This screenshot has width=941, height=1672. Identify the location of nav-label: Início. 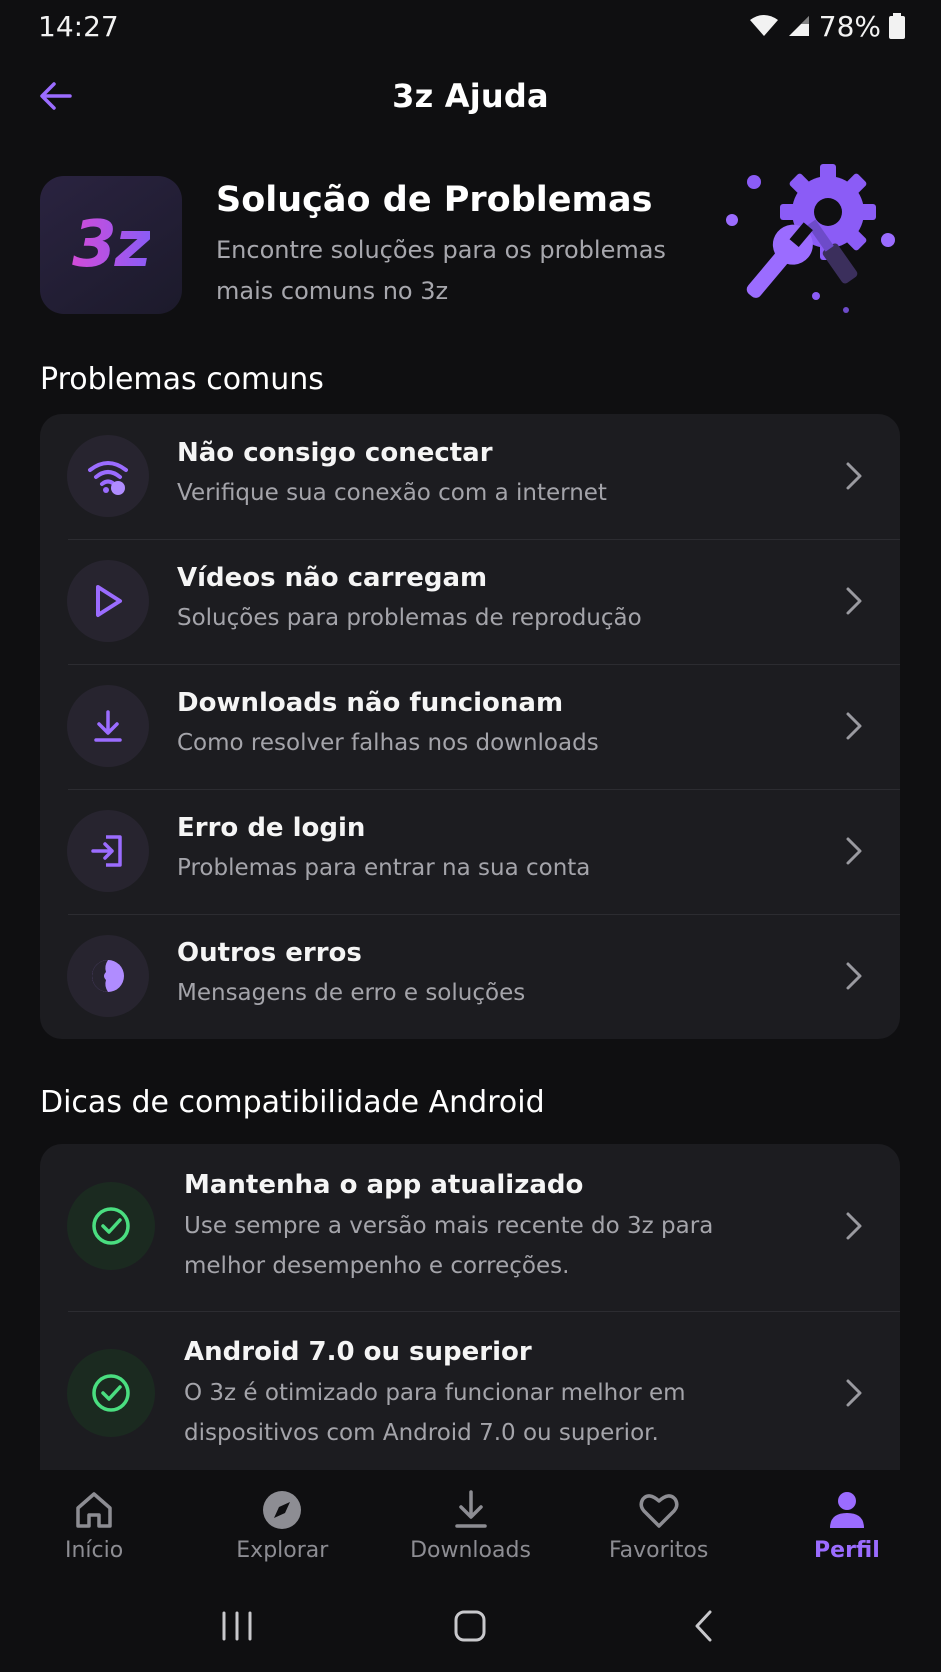
(94, 1550).